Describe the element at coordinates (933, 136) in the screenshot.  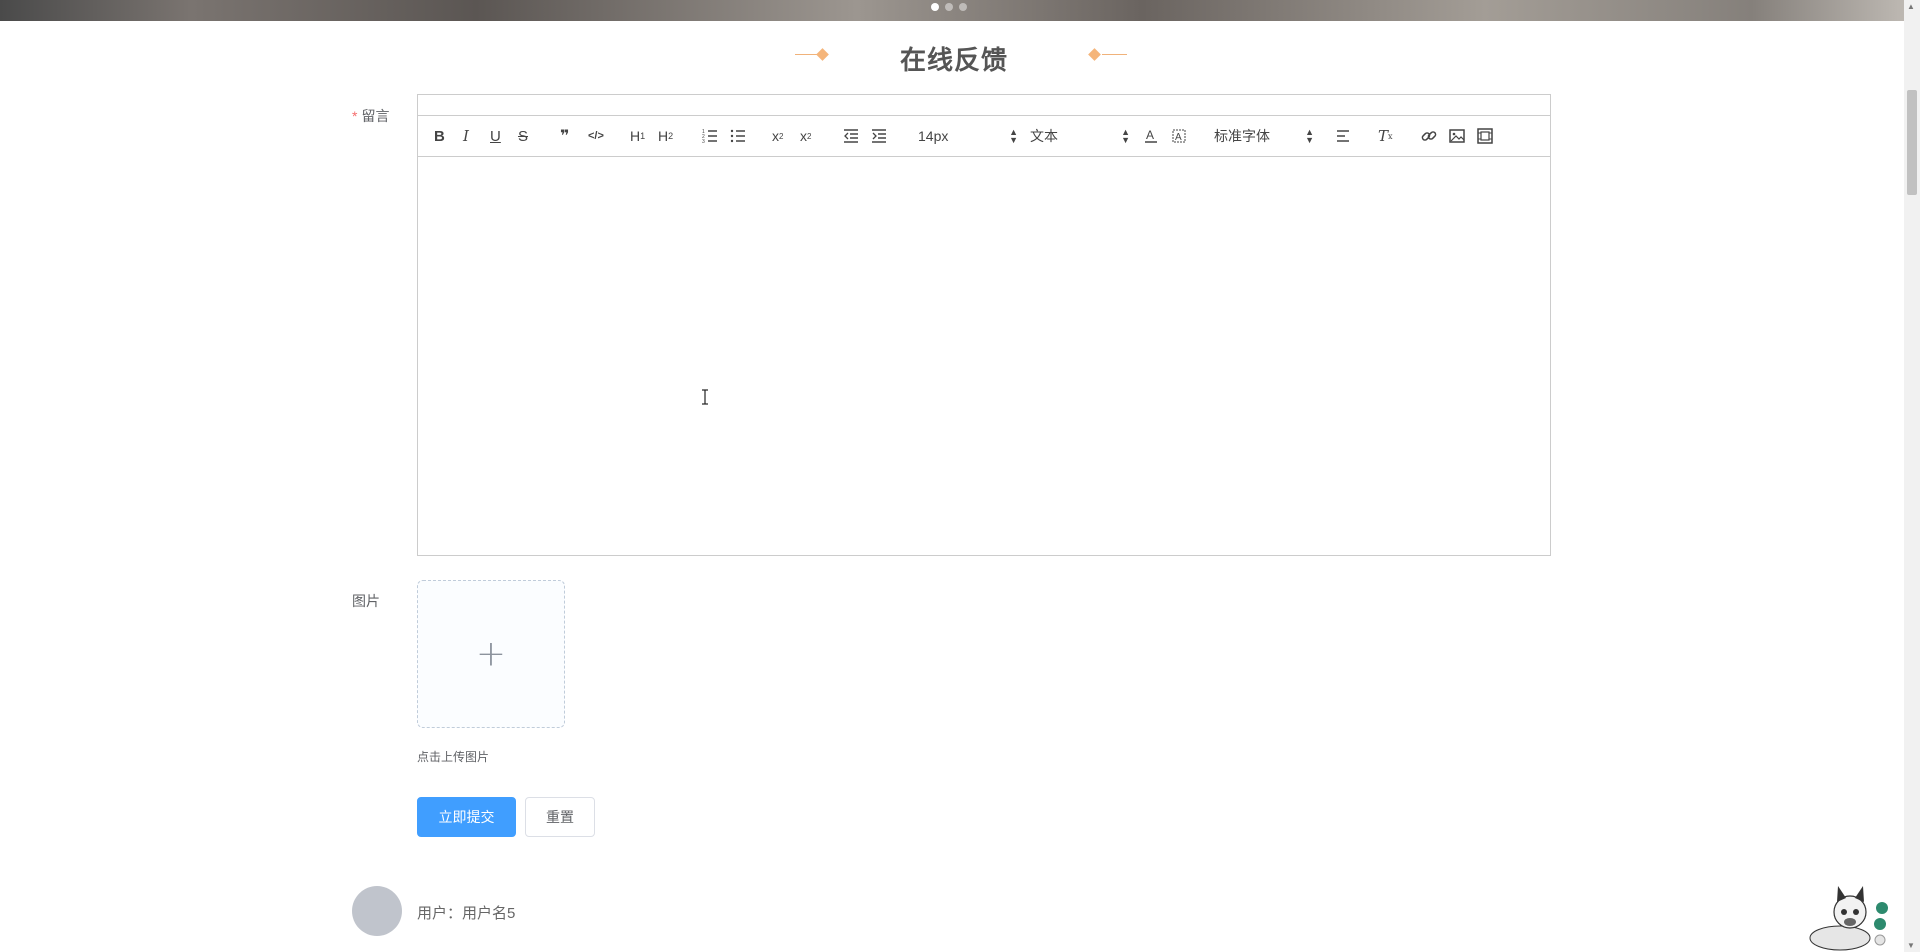
I see `font-size-value: 14px` at that location.